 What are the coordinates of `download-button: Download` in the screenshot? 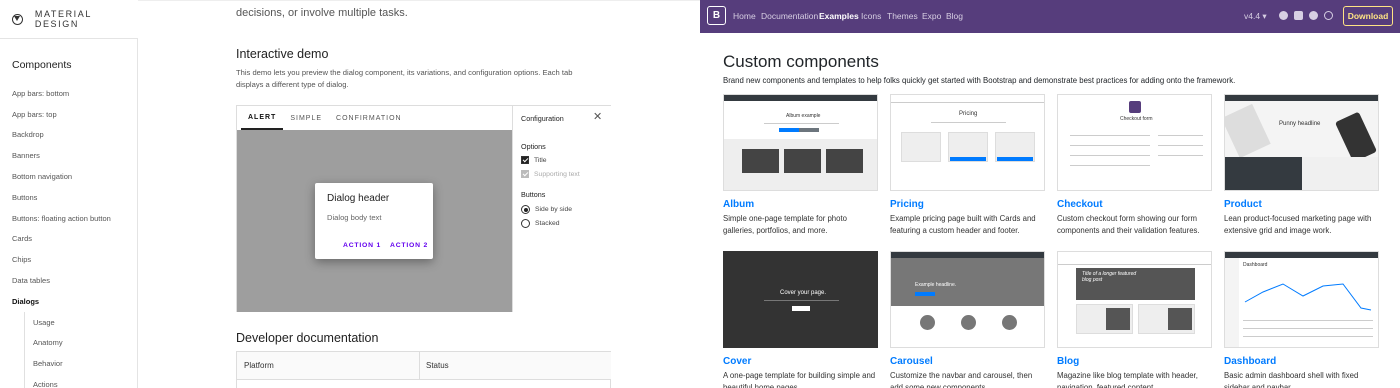 It's located at (1368, 16).